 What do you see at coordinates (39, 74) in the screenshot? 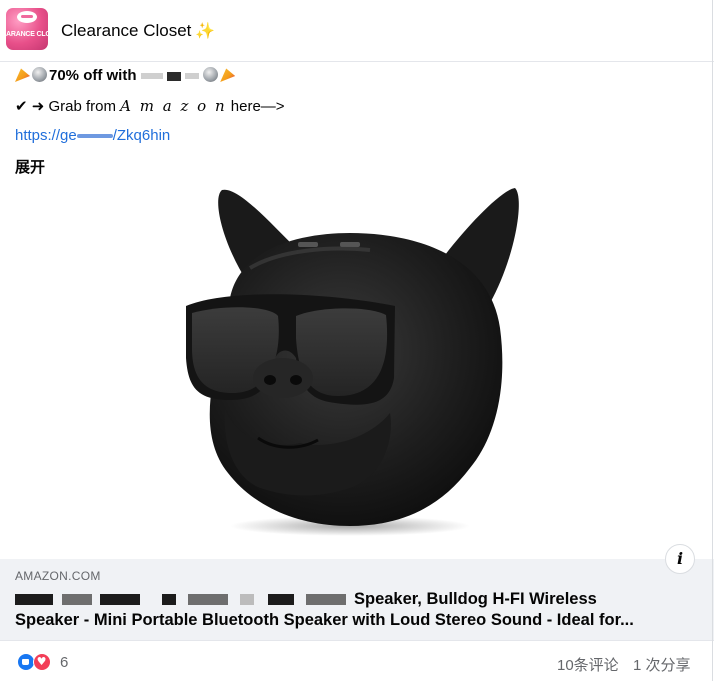
I see `disc-icon` at bounding box center [39, 74].